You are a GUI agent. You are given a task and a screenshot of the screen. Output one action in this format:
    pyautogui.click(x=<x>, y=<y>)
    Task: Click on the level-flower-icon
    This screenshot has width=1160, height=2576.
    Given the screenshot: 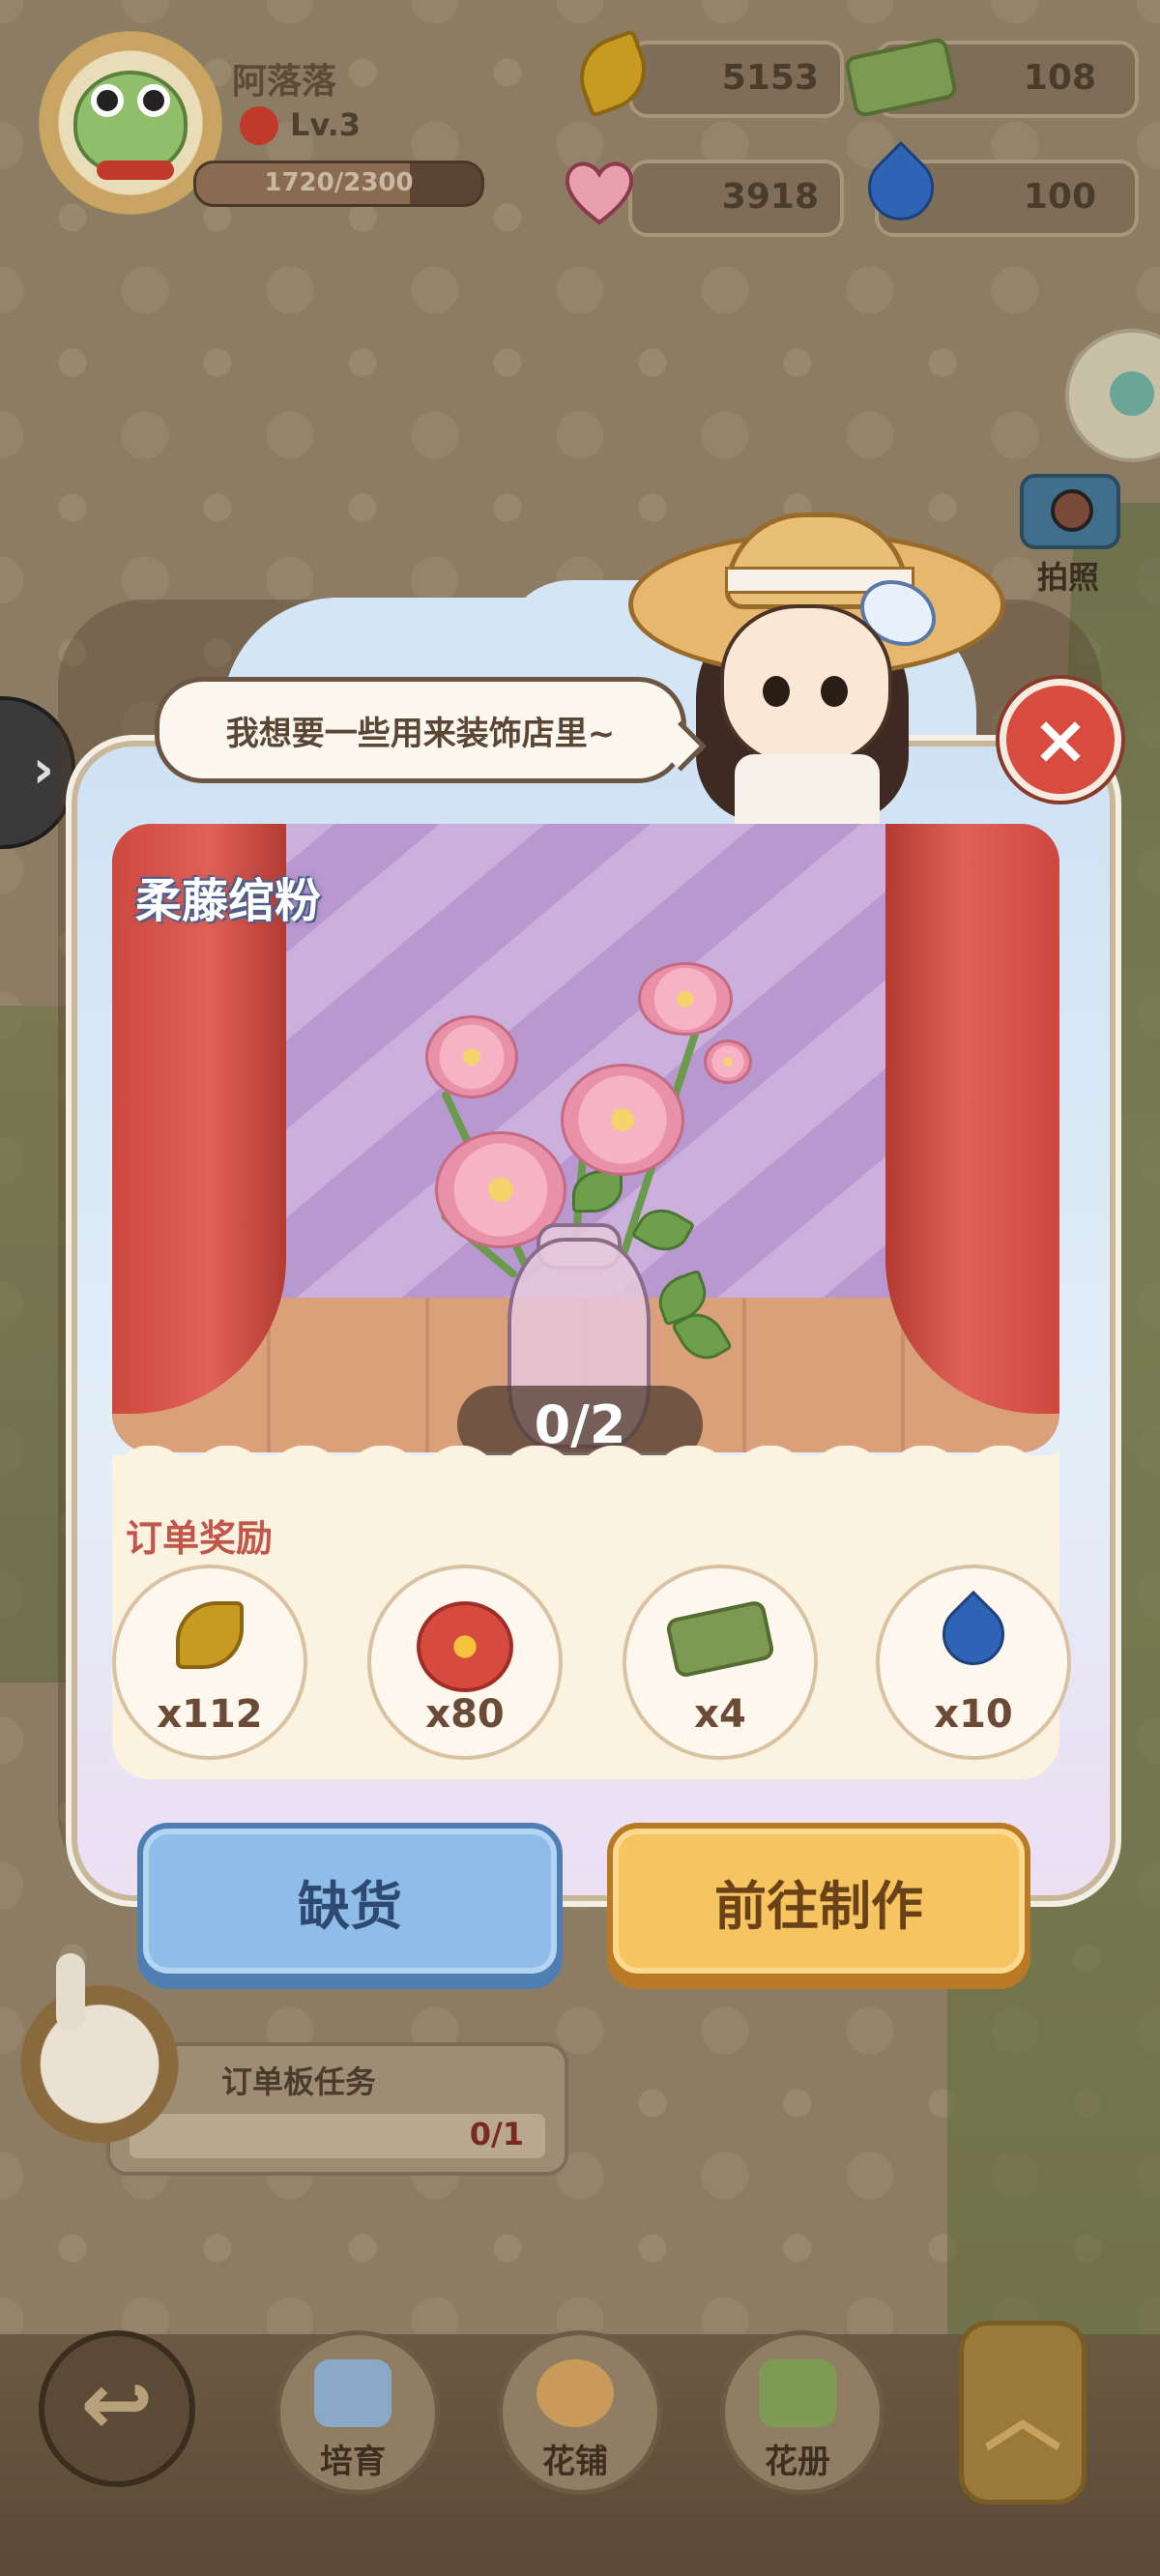 What is the action you would take?
    pyautogui.click(x=259, y=125)
    